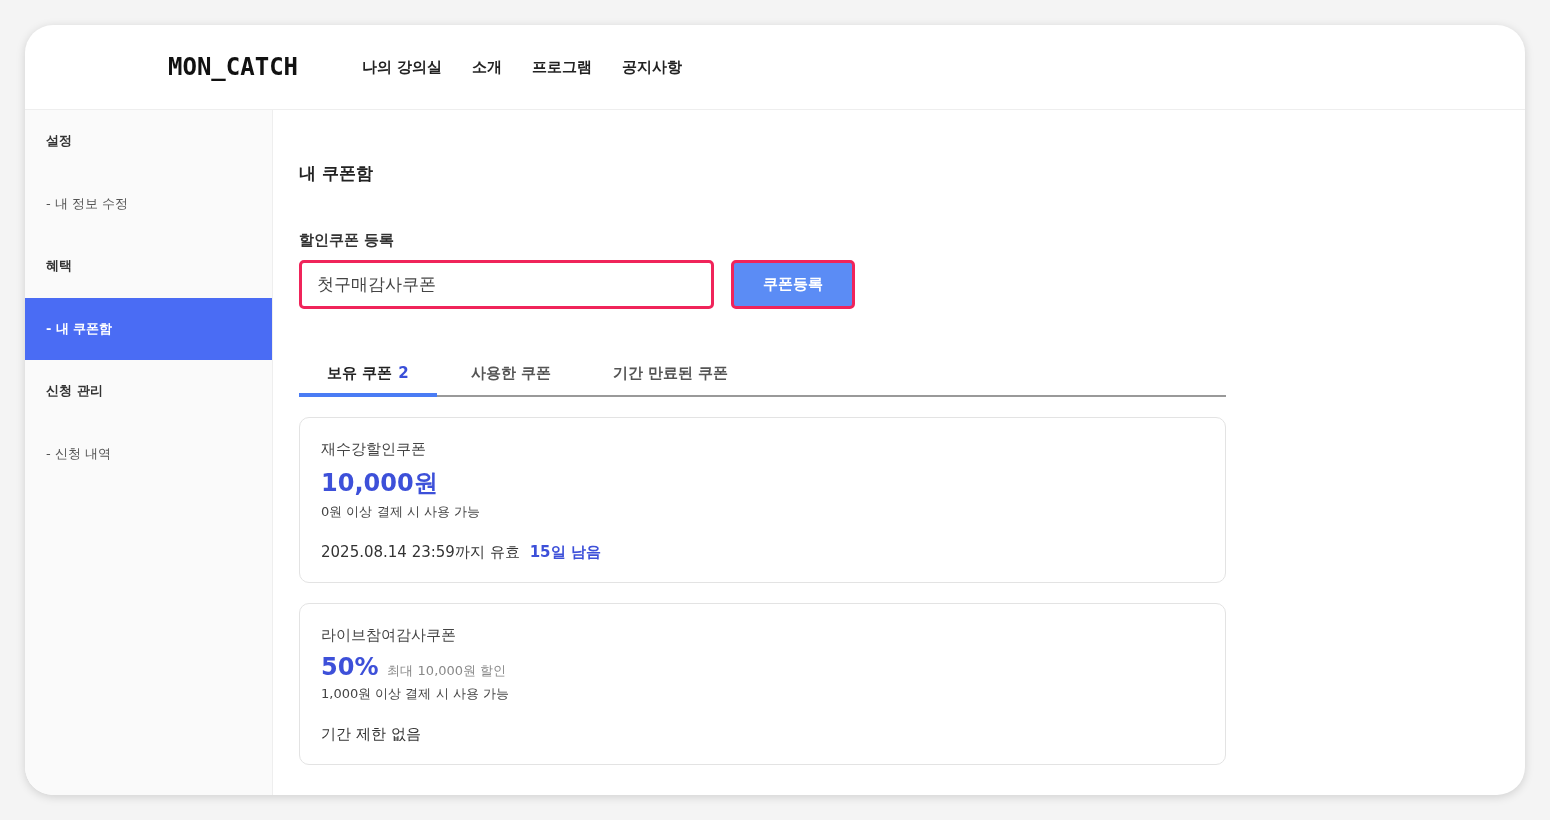  What do you see at coordinates (389, 635) in the screenshot?
I see `coupon-name: 라이브참여감사쿠폰` at bounding box center [389, 635].